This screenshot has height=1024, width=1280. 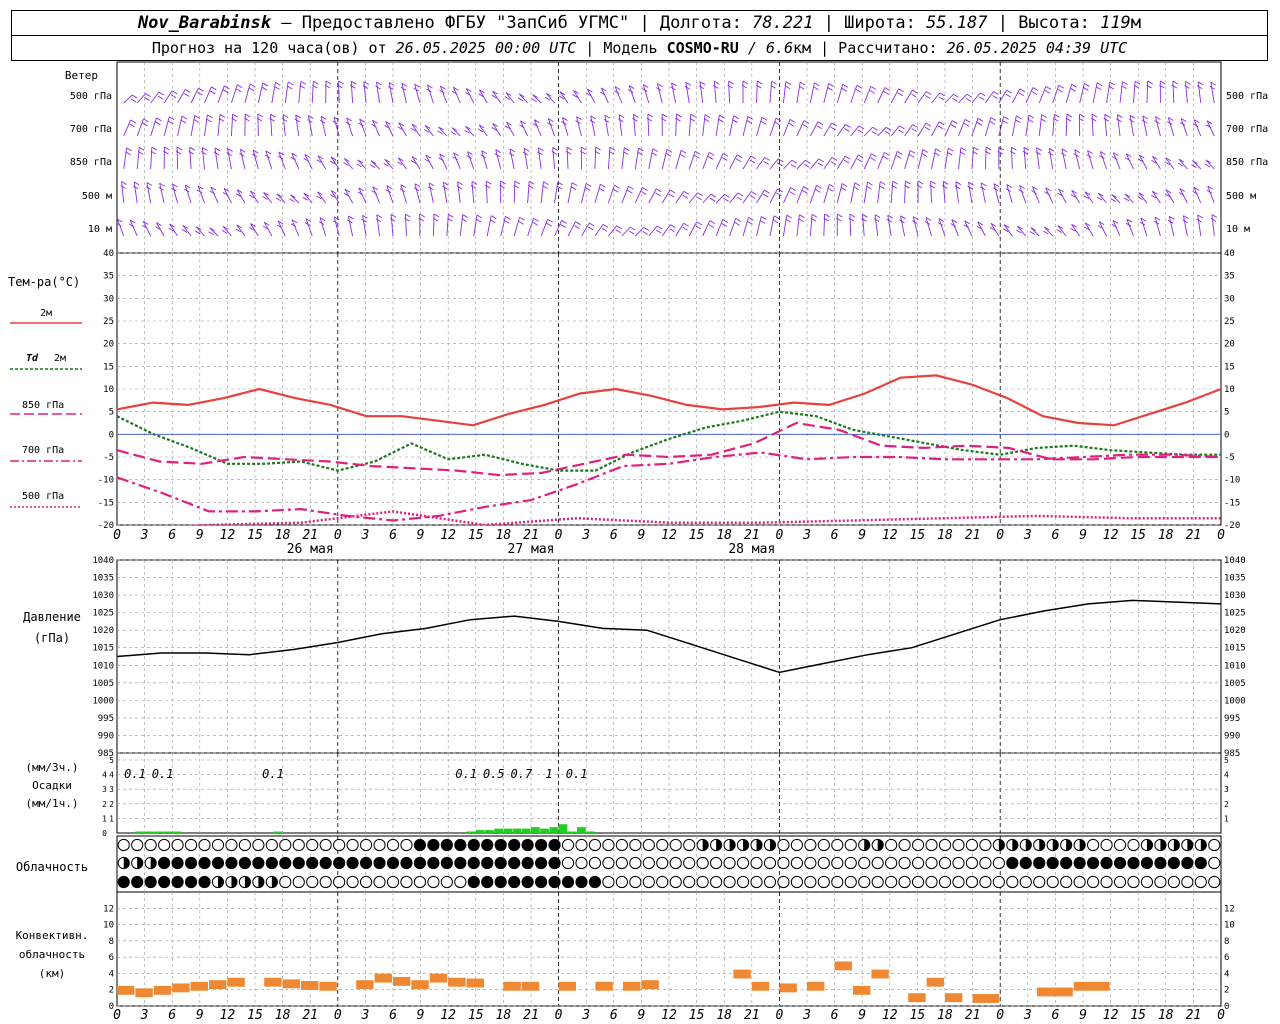 I want to click on temp-xtick: 6, so click(x=172, y=535).